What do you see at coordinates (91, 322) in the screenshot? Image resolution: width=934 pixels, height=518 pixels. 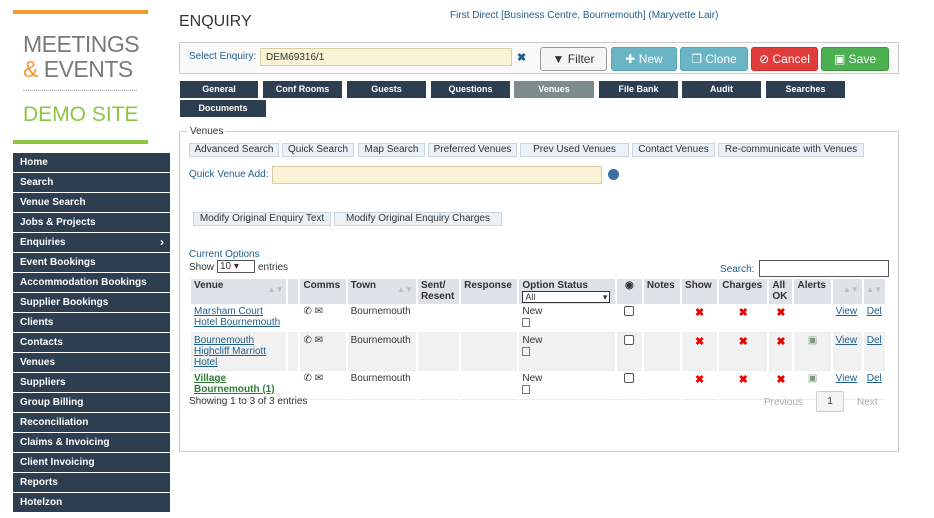 I see `sidebar-item-clients: Clients` at bounding box center [91, 322].